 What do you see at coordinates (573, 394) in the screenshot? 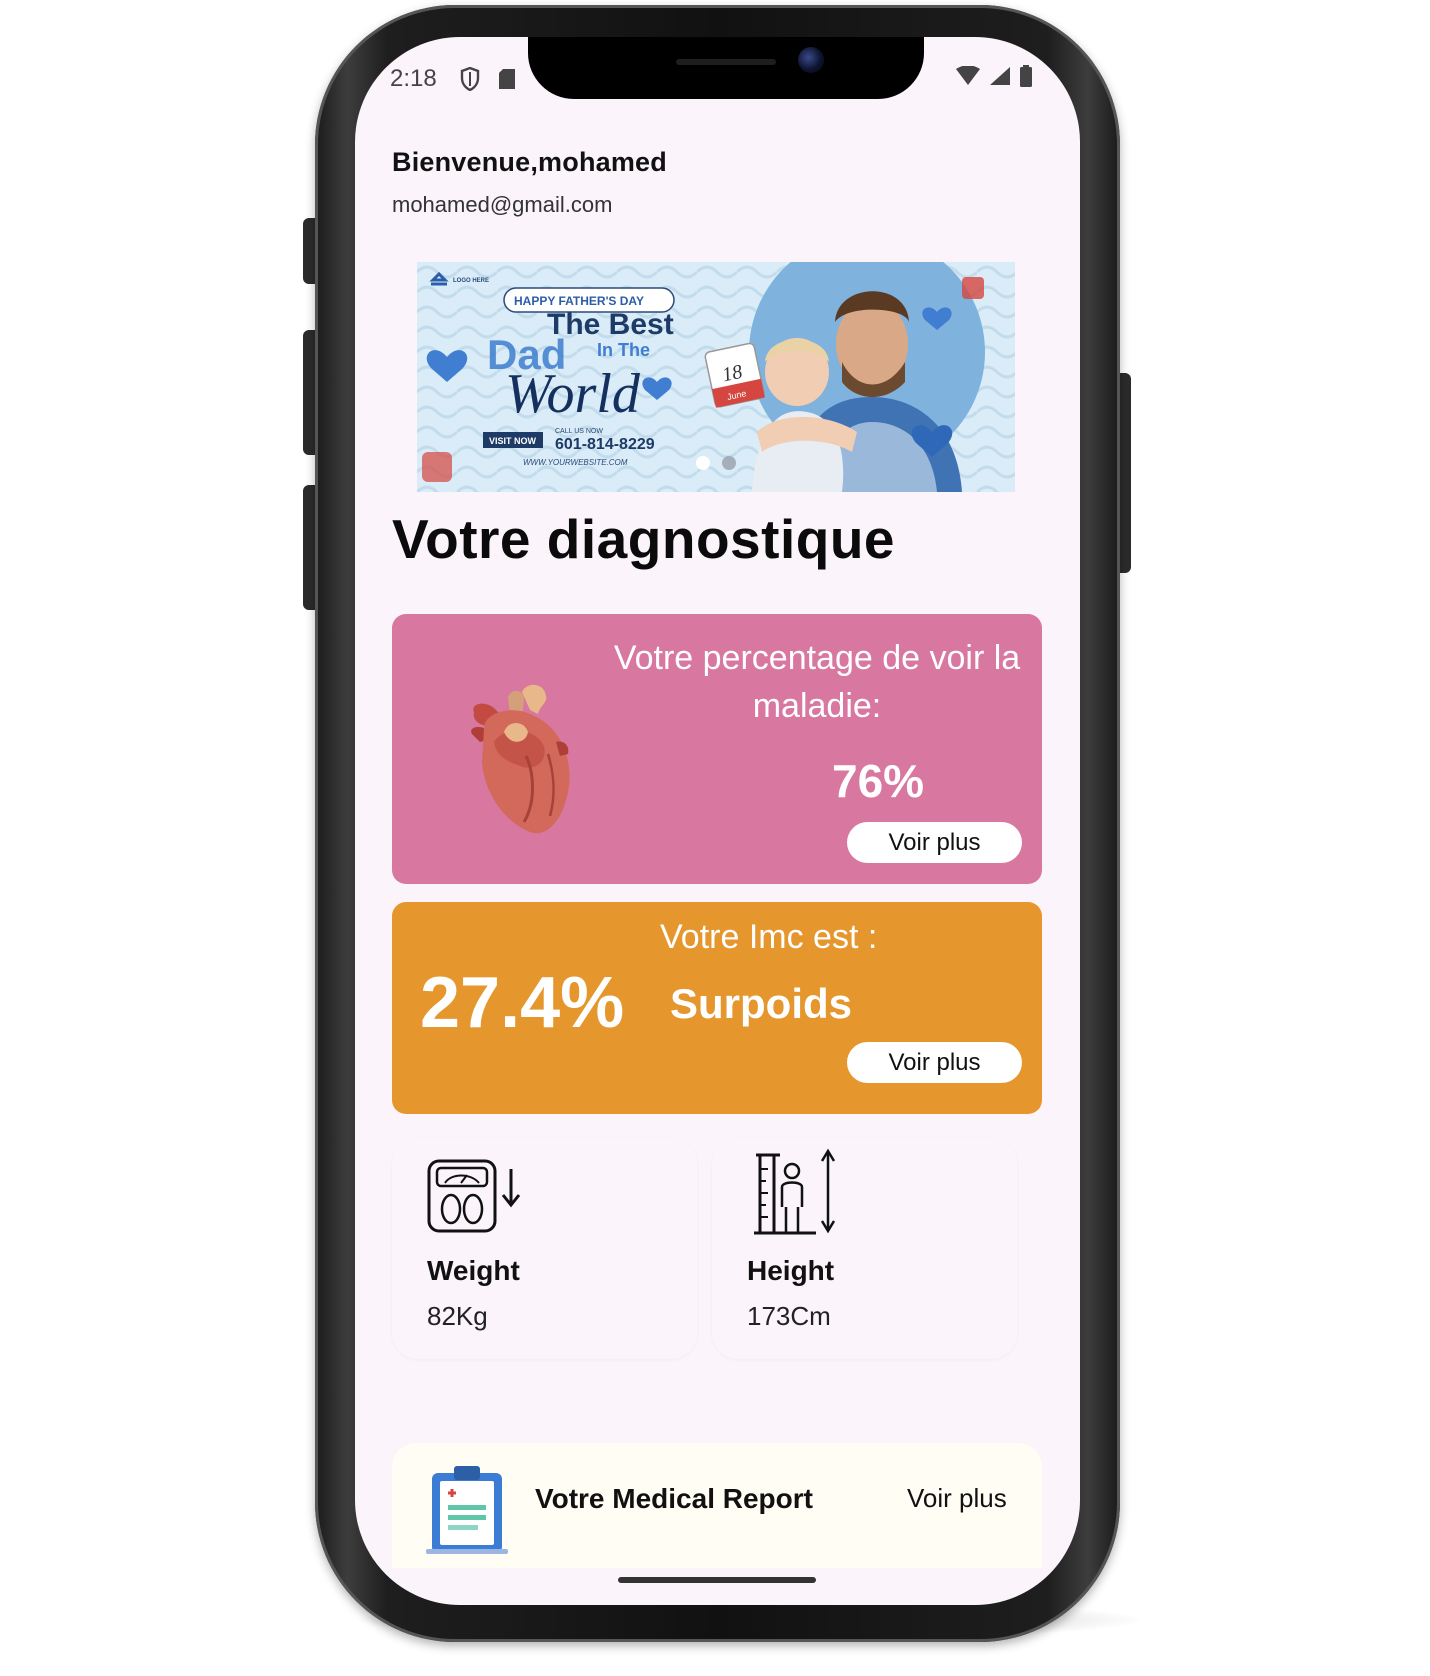
I see `banner-headline-world: World` at bounding box center [573, 394].